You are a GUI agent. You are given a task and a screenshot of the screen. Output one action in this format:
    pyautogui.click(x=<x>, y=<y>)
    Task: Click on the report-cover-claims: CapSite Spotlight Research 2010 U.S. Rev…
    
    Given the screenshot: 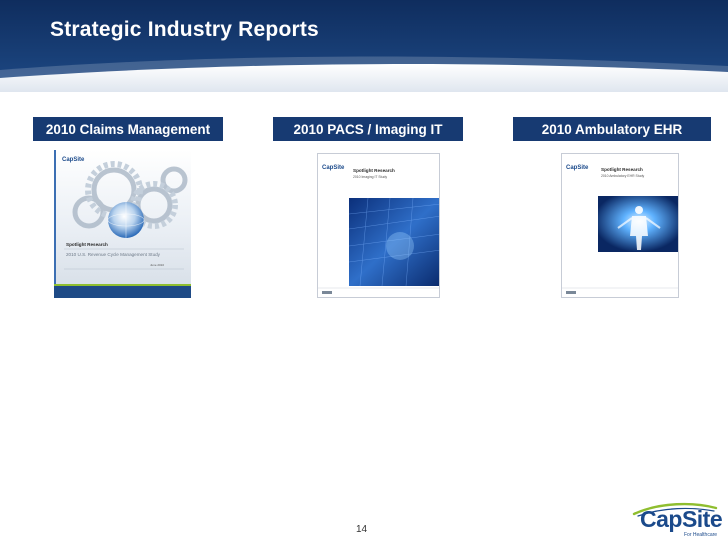 What is the action you would take?
    pyautogui.click(x=122, y=224)
    